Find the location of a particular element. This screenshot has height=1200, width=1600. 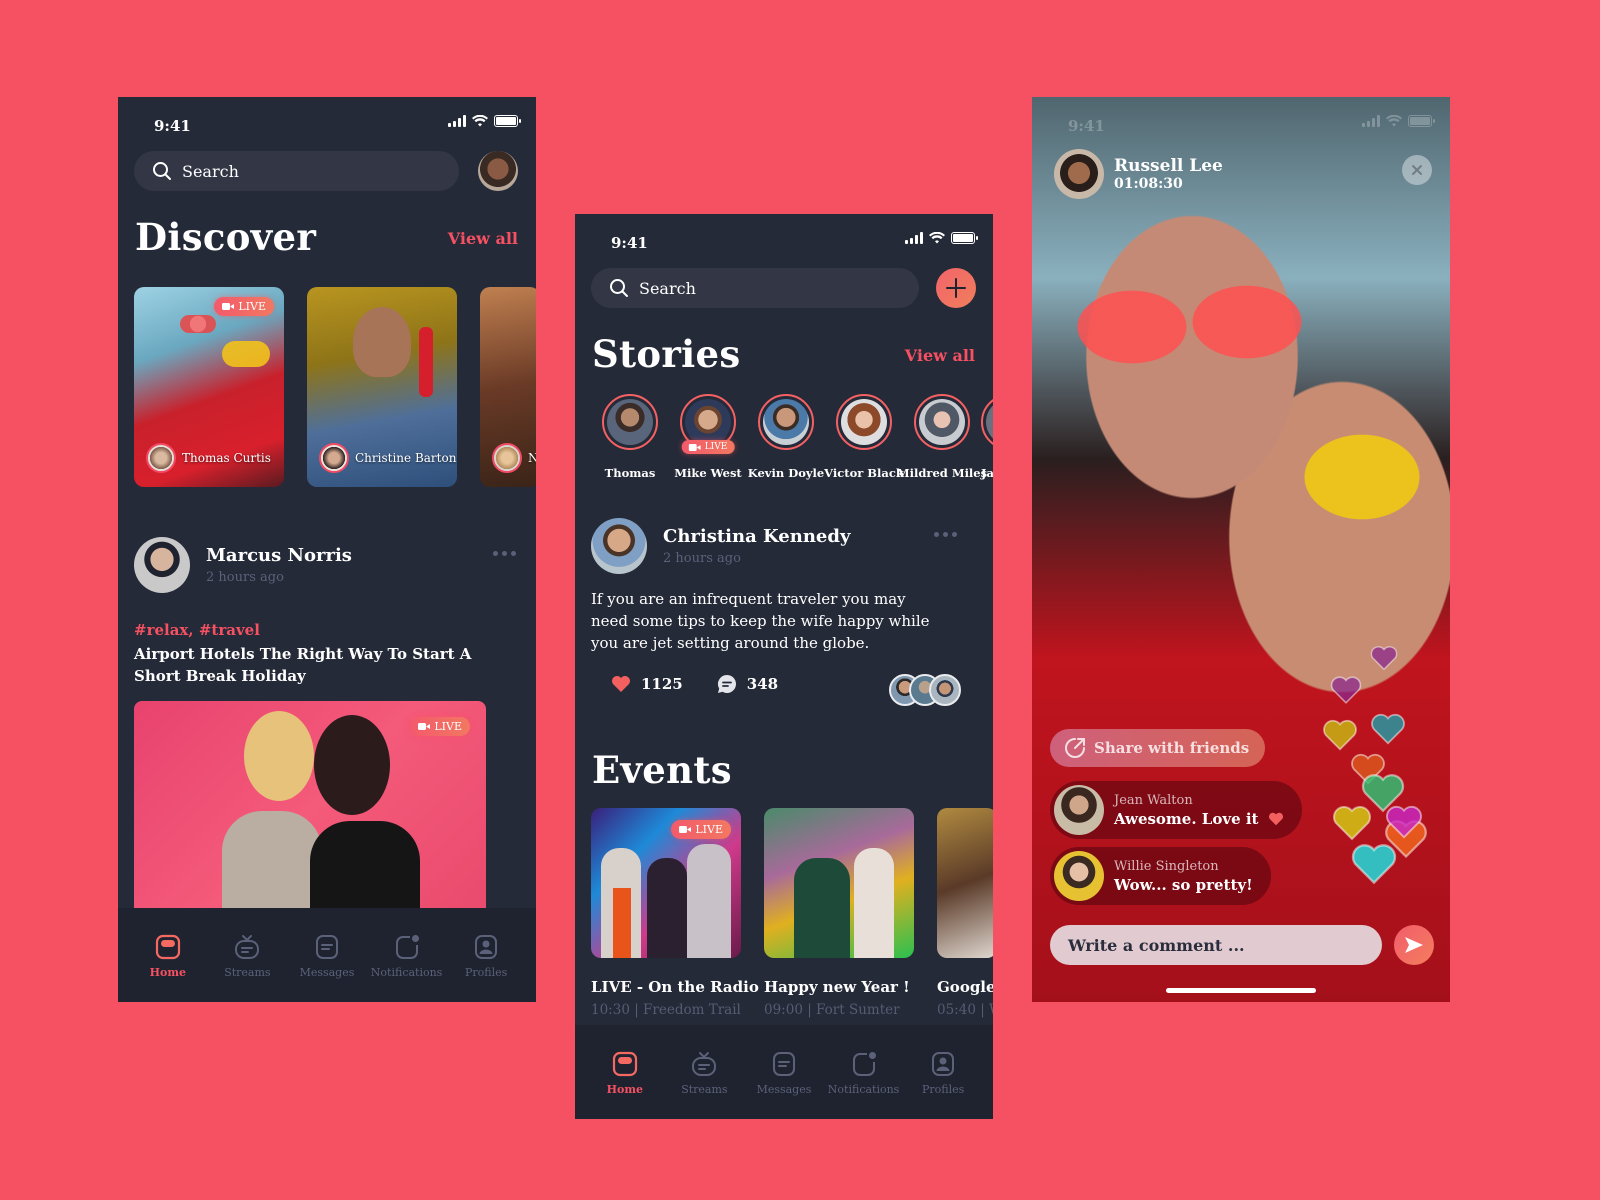

author-name: Marcus Norris is located at coordinates (279, 555).